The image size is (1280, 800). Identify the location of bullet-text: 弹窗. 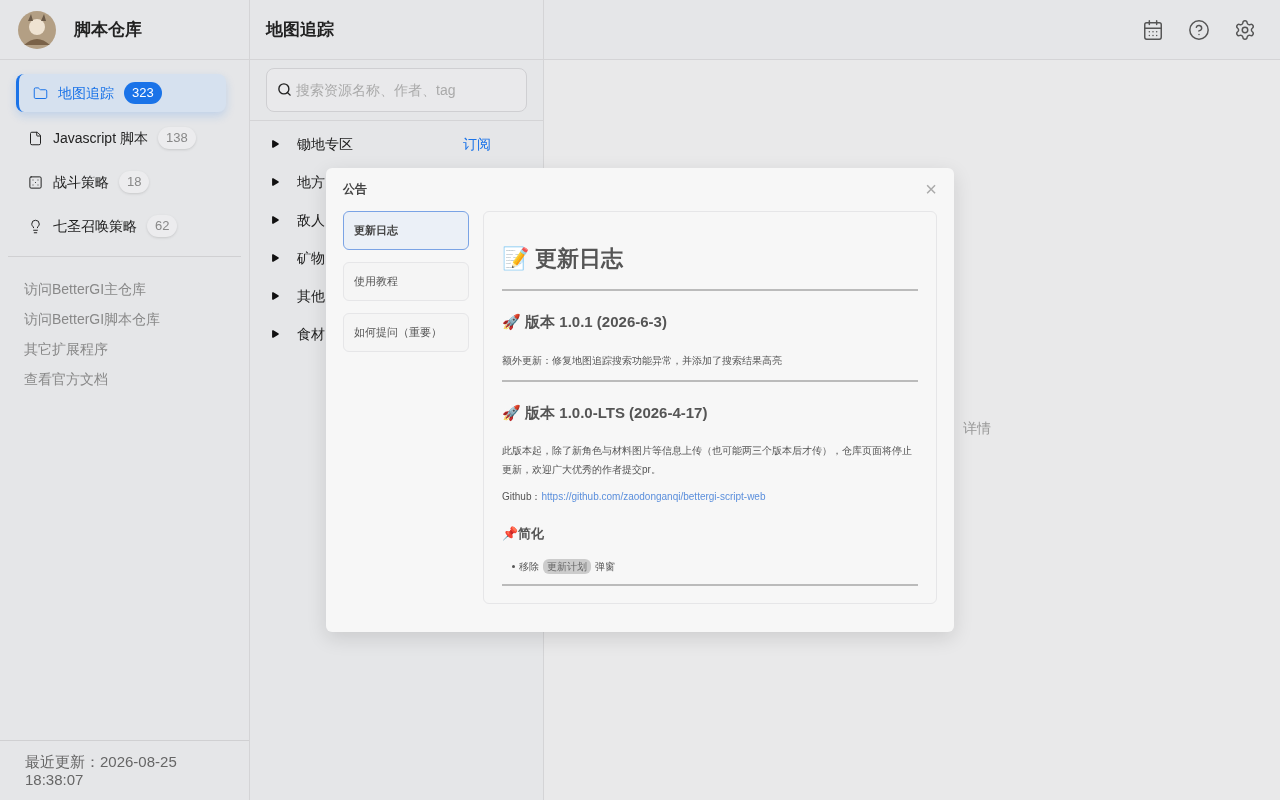
(605, 566).